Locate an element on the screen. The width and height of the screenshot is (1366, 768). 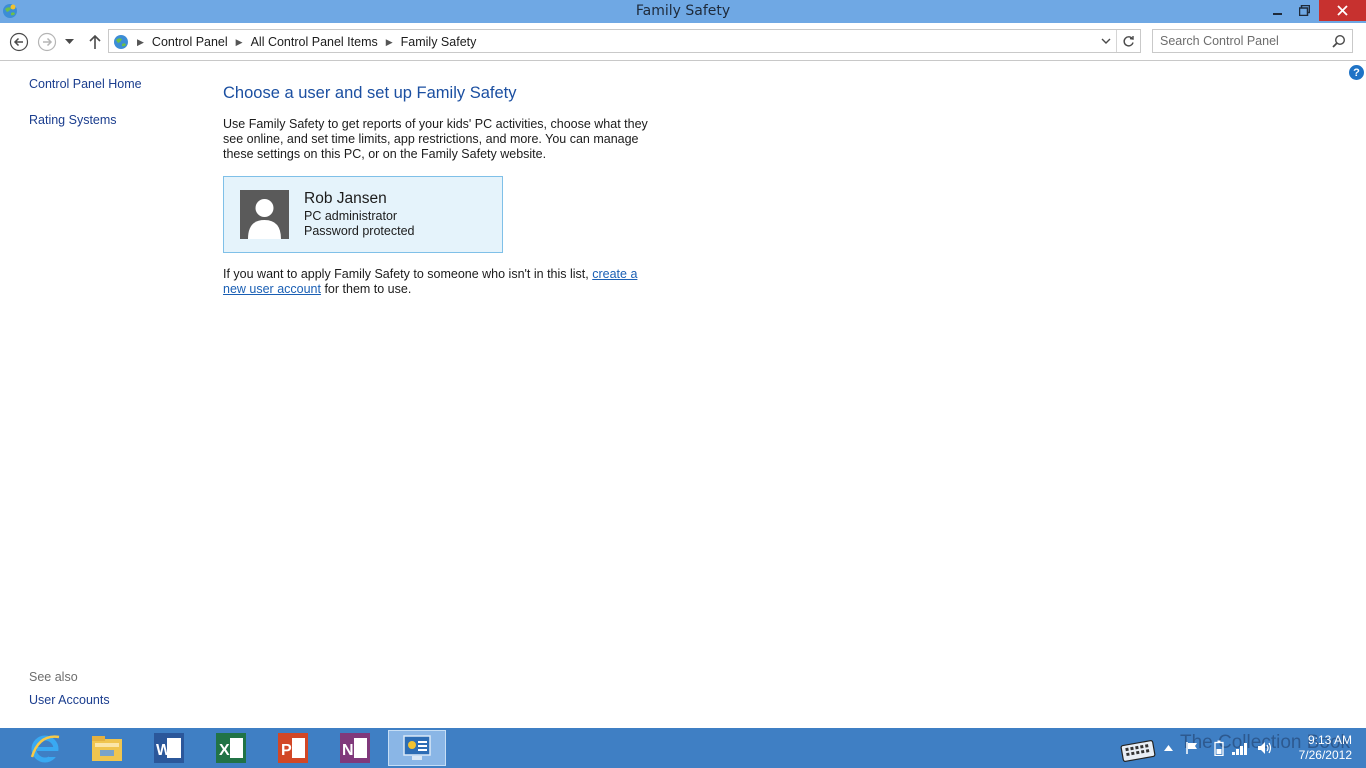
show-hidden-icons-button is located at coordinates (1168, 748).